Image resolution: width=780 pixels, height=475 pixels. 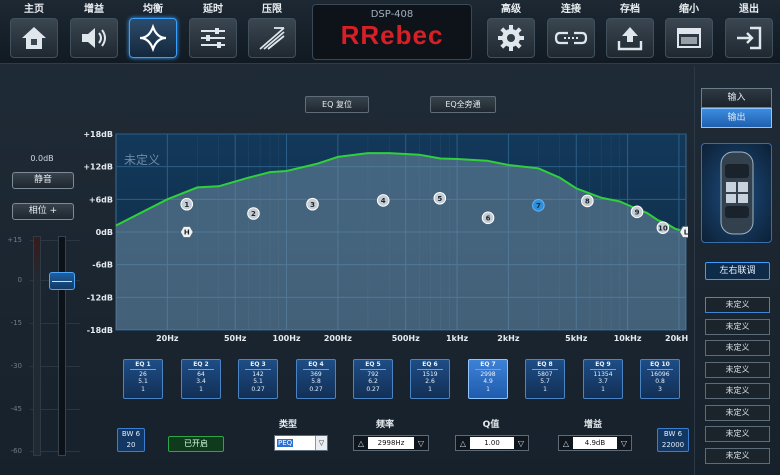 What do you see at coordinates (16, 451) in the screenshot?
I see `scale-label: -60` at bounding box center [16, 451].